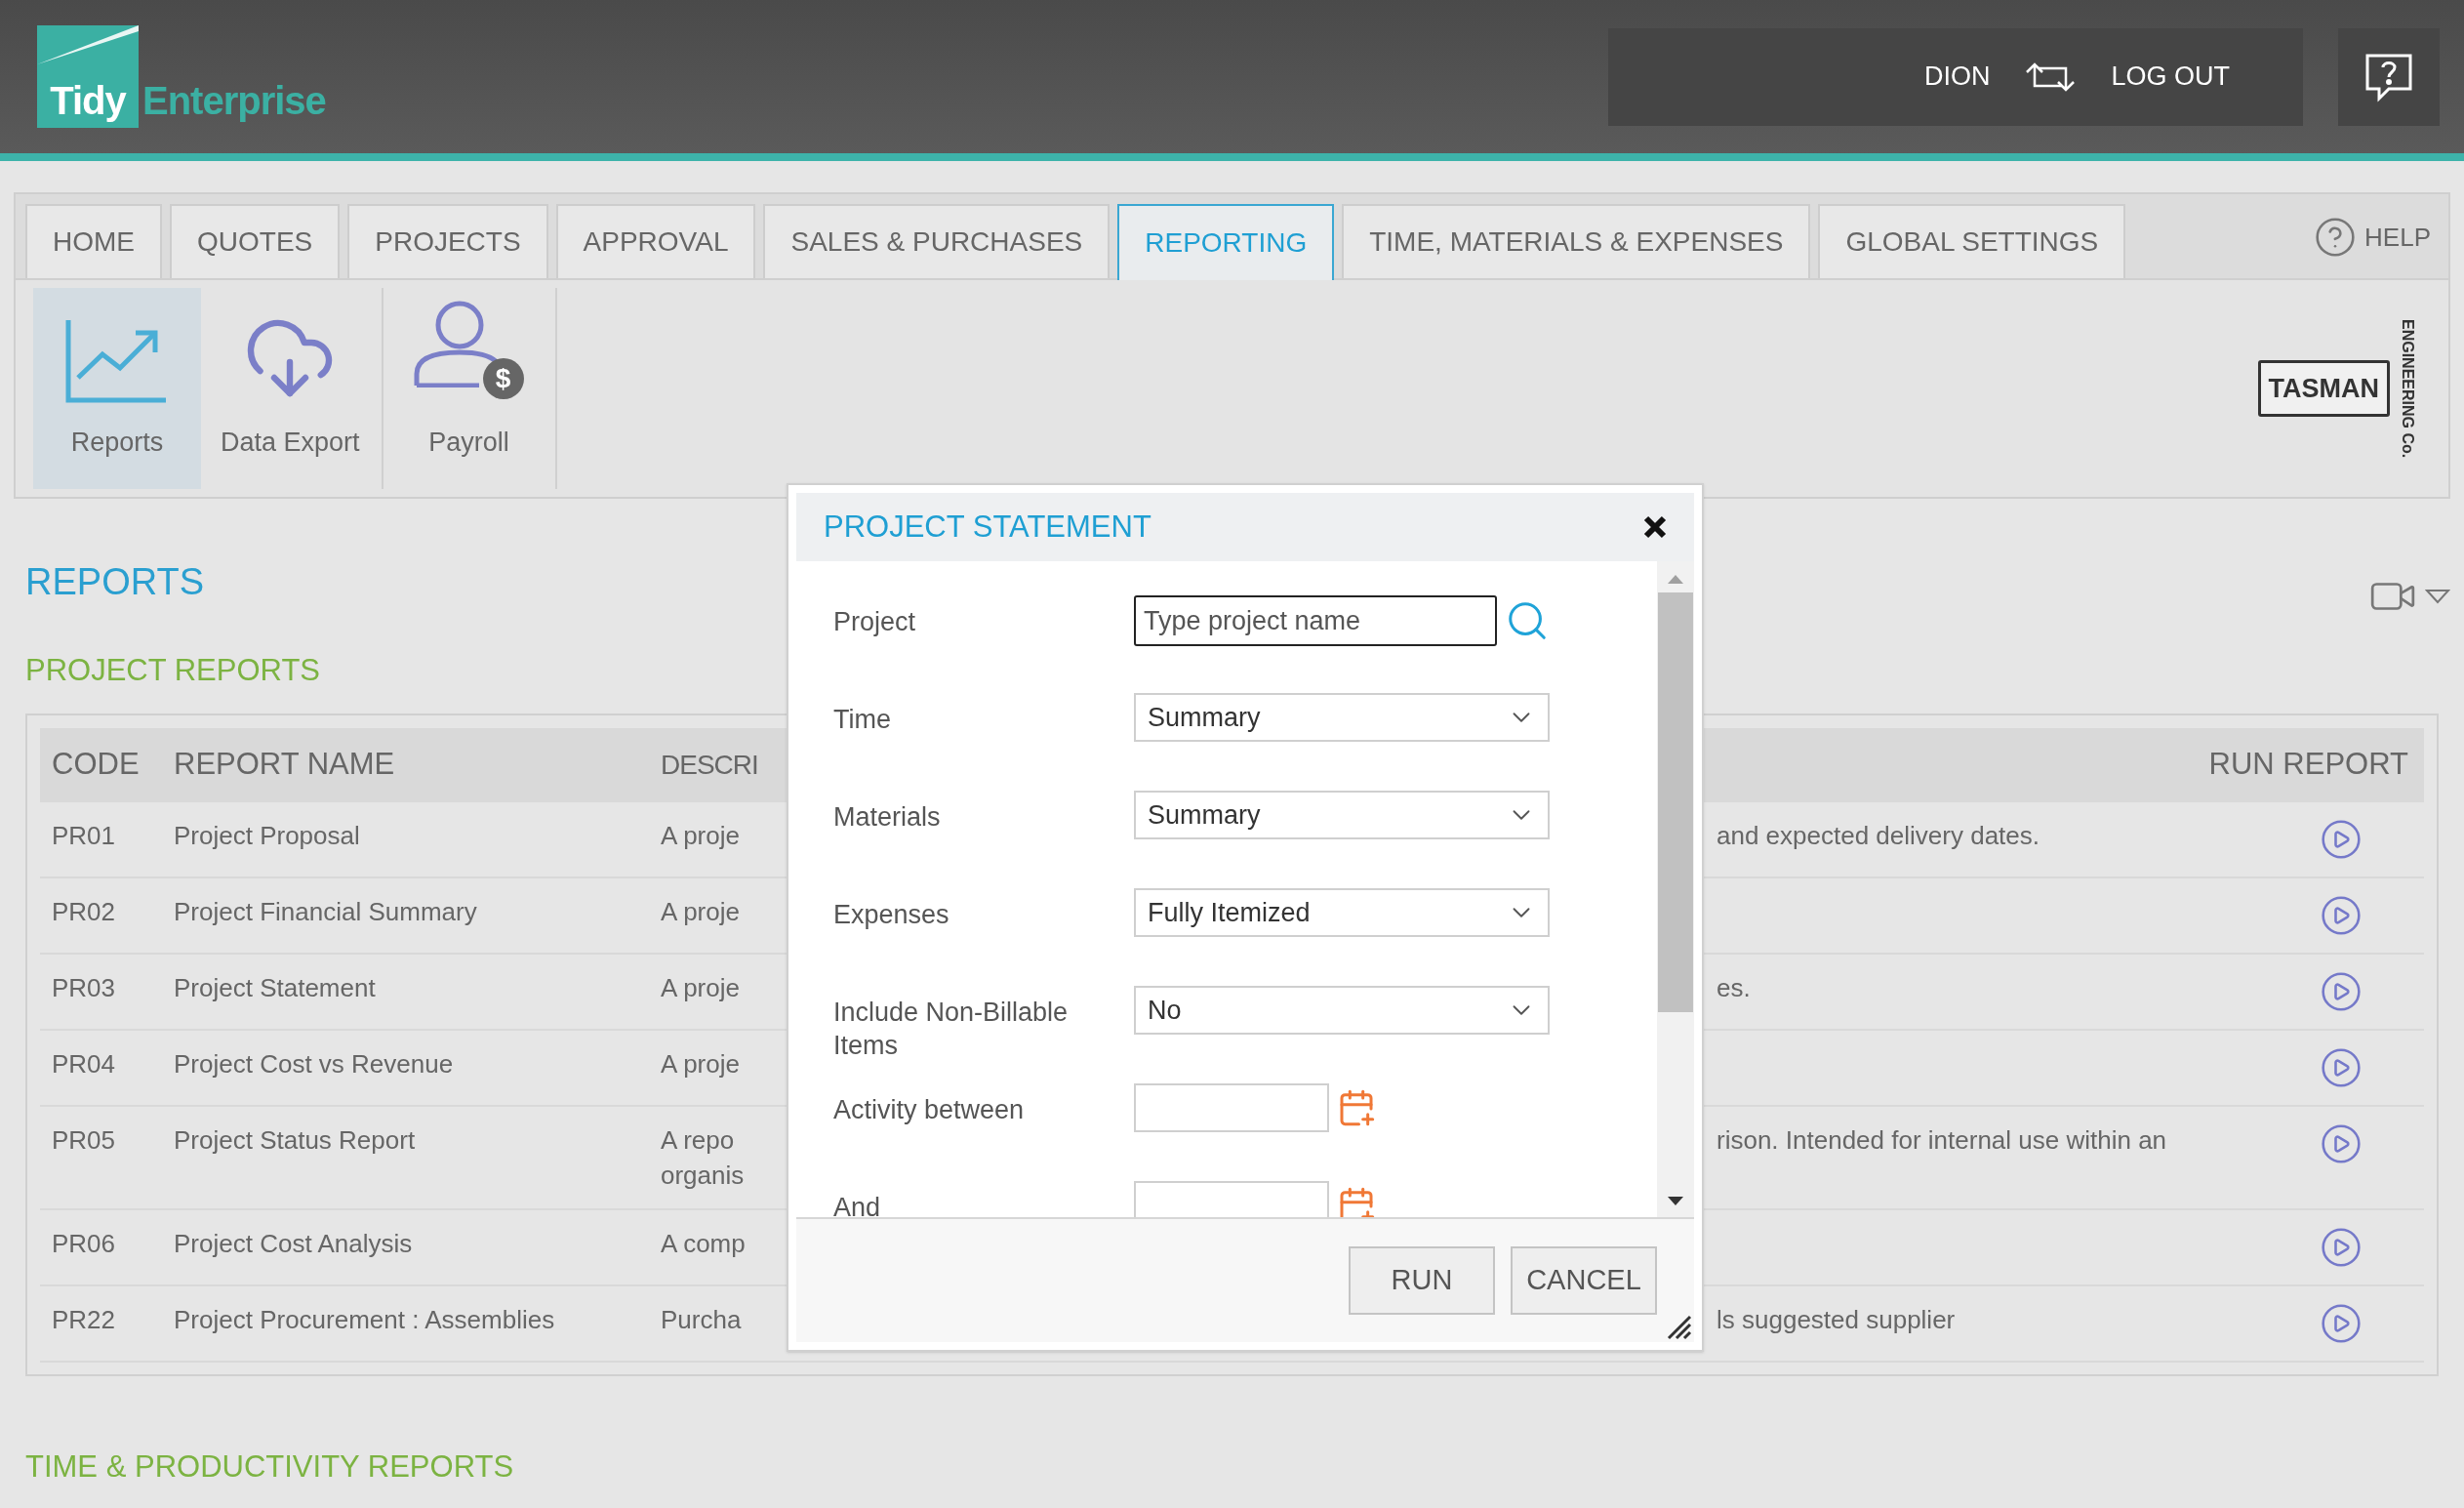 The image size is (2464, 1508). What do you see at coordinates (1734, 987) in the screenshot?
I see `table-cell-text: es.` at bounding box center [1734, 987].